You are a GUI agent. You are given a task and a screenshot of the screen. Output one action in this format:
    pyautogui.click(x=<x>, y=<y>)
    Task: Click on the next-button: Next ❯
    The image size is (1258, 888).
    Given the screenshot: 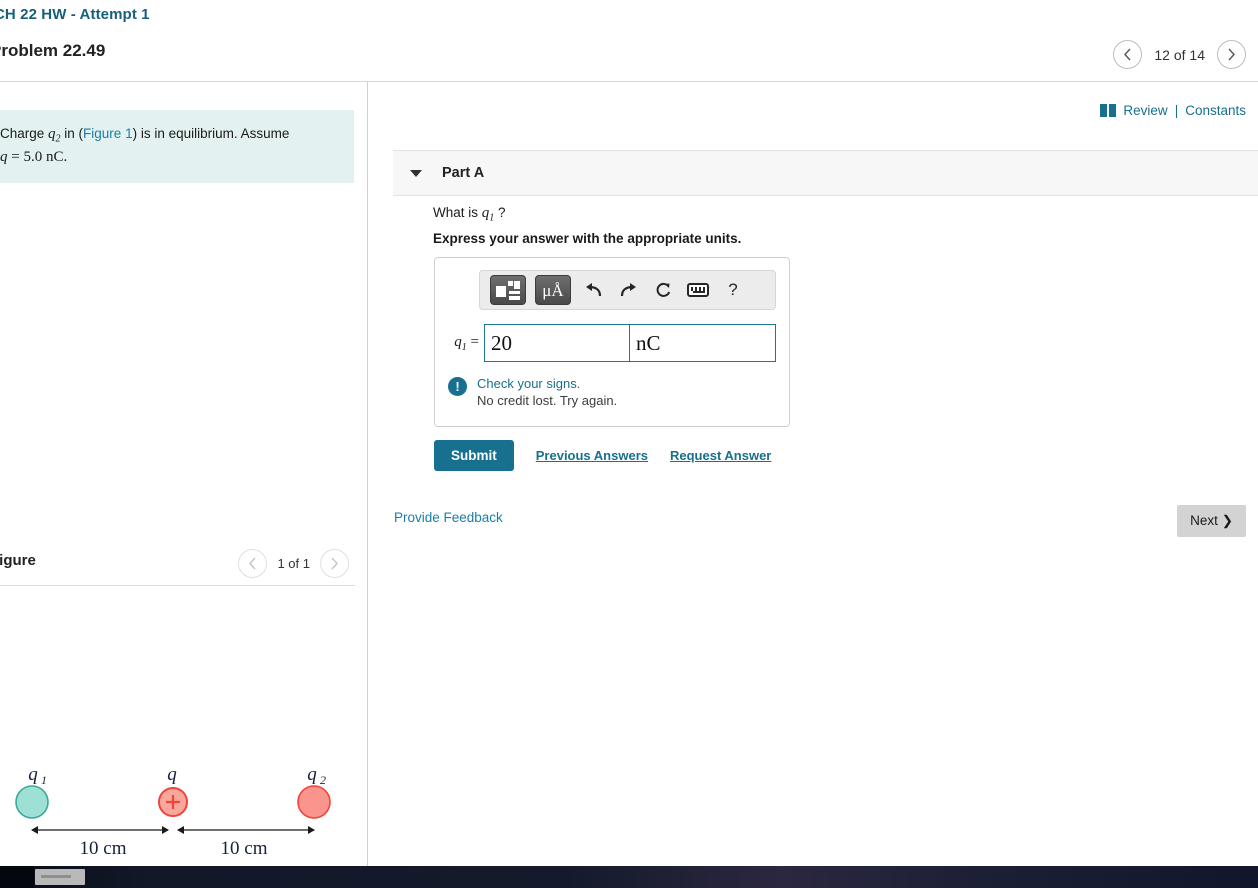 What is the action you would take?
    pyautogui.click(x=1211, y=521)
    